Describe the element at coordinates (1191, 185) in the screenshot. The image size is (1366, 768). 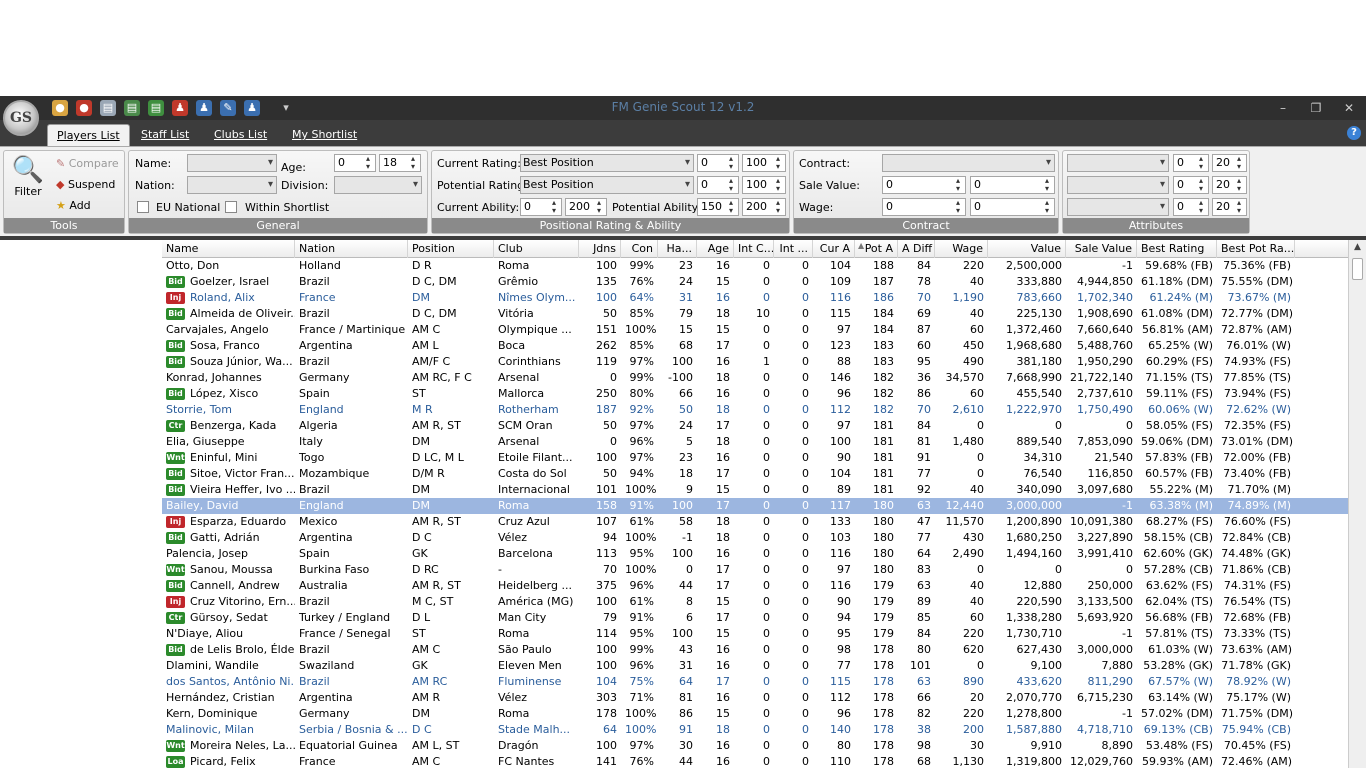
I see `attribute-2-min-stepper: 0` at that location.